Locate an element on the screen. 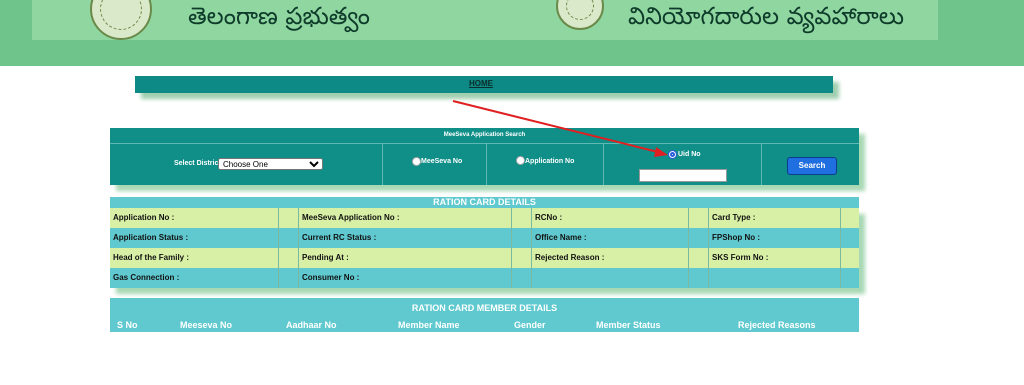 Image resolution: width=1024 pixels, height=385 pixels. office-name-label: Office Name : is located at coordinates (610, 238).